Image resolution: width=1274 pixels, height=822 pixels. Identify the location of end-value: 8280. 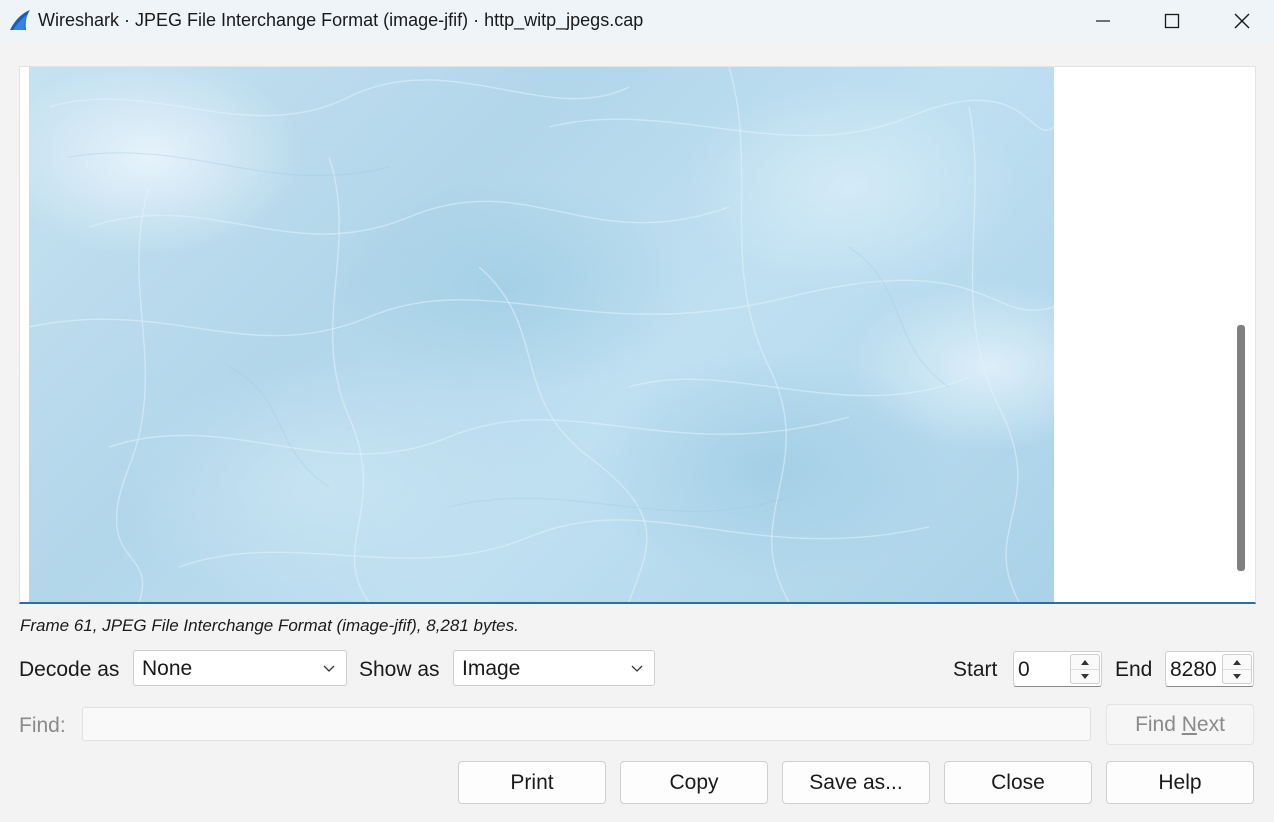
(1193, 669).